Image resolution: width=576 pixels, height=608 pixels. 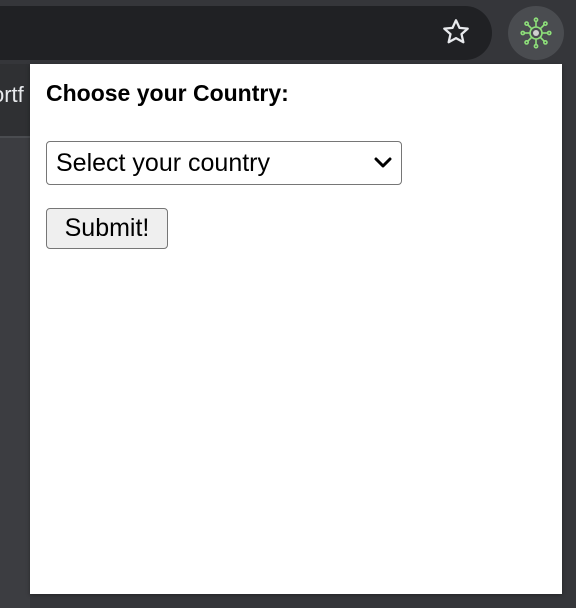 I want to click on background-page-text: ortf, so click(x=12, y=94).